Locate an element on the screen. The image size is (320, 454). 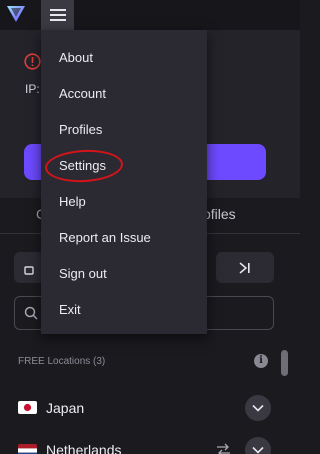
info-icon: i is located at coordinates (261, 361).